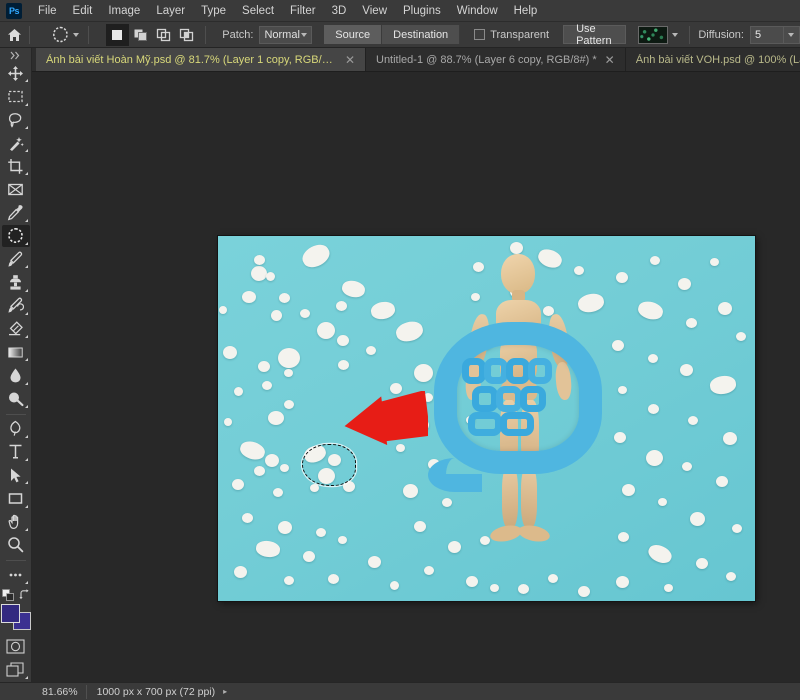 The image size is (800, 700). I want to click on eraser-tool, so click(16, 329).